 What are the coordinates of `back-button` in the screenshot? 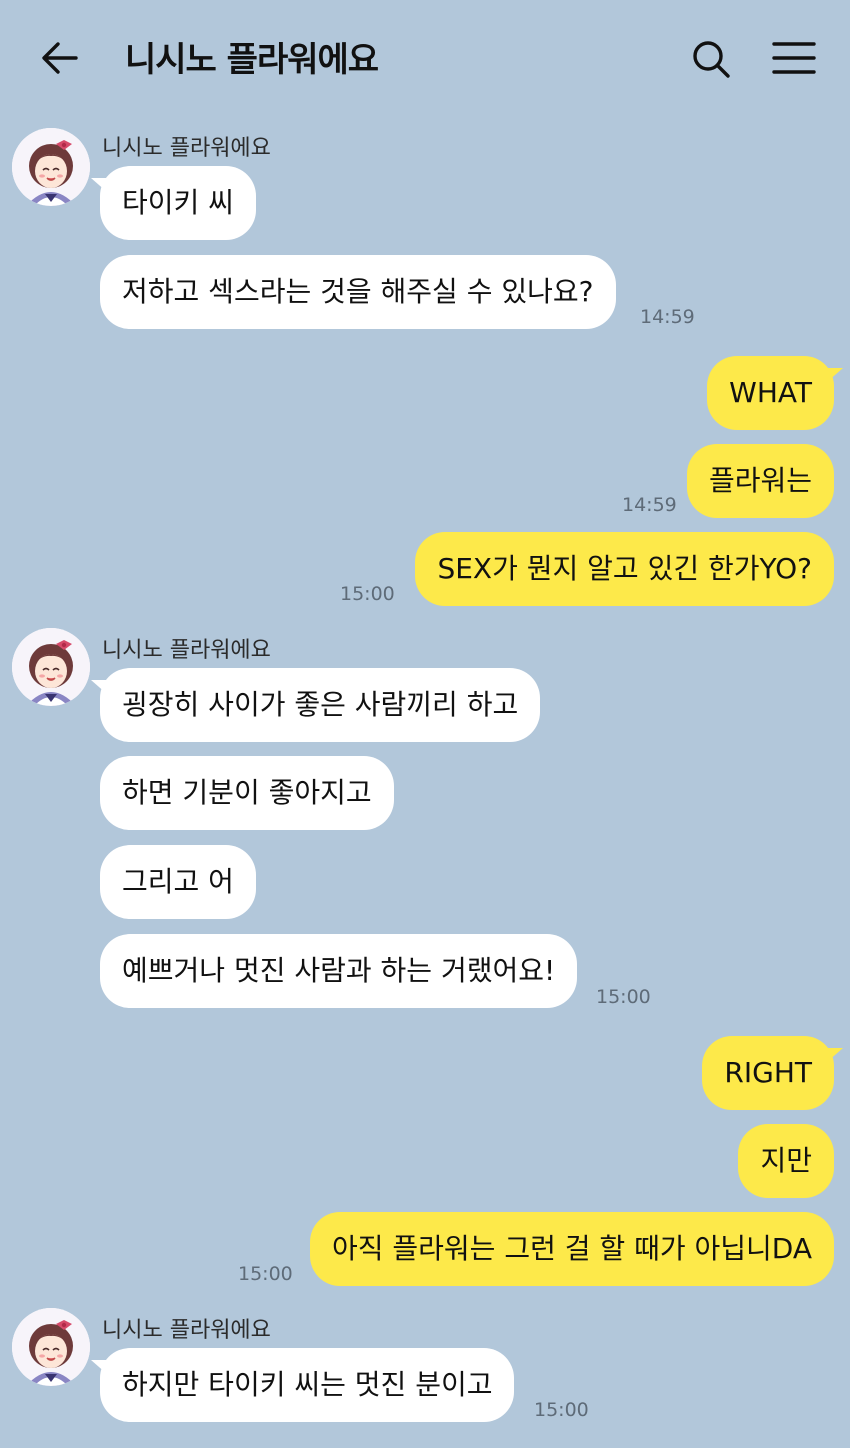 It's located at (60, 58).